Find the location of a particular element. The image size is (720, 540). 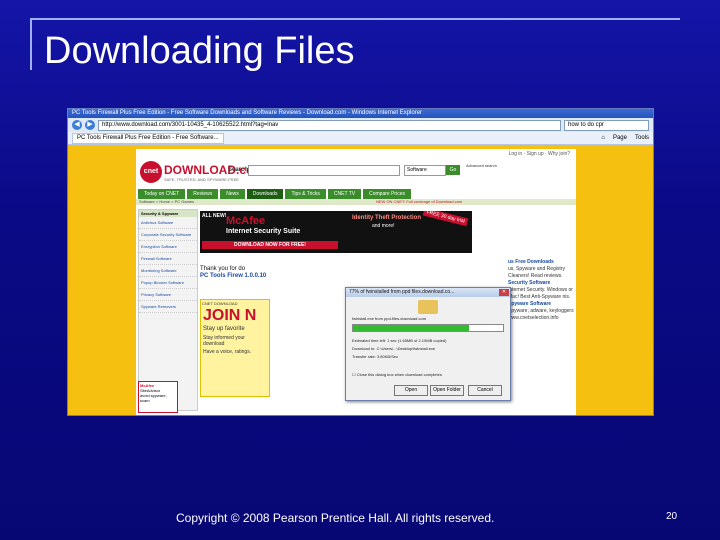

nav-tab-compare: Compare Prices is located at coordinates (387, 194).